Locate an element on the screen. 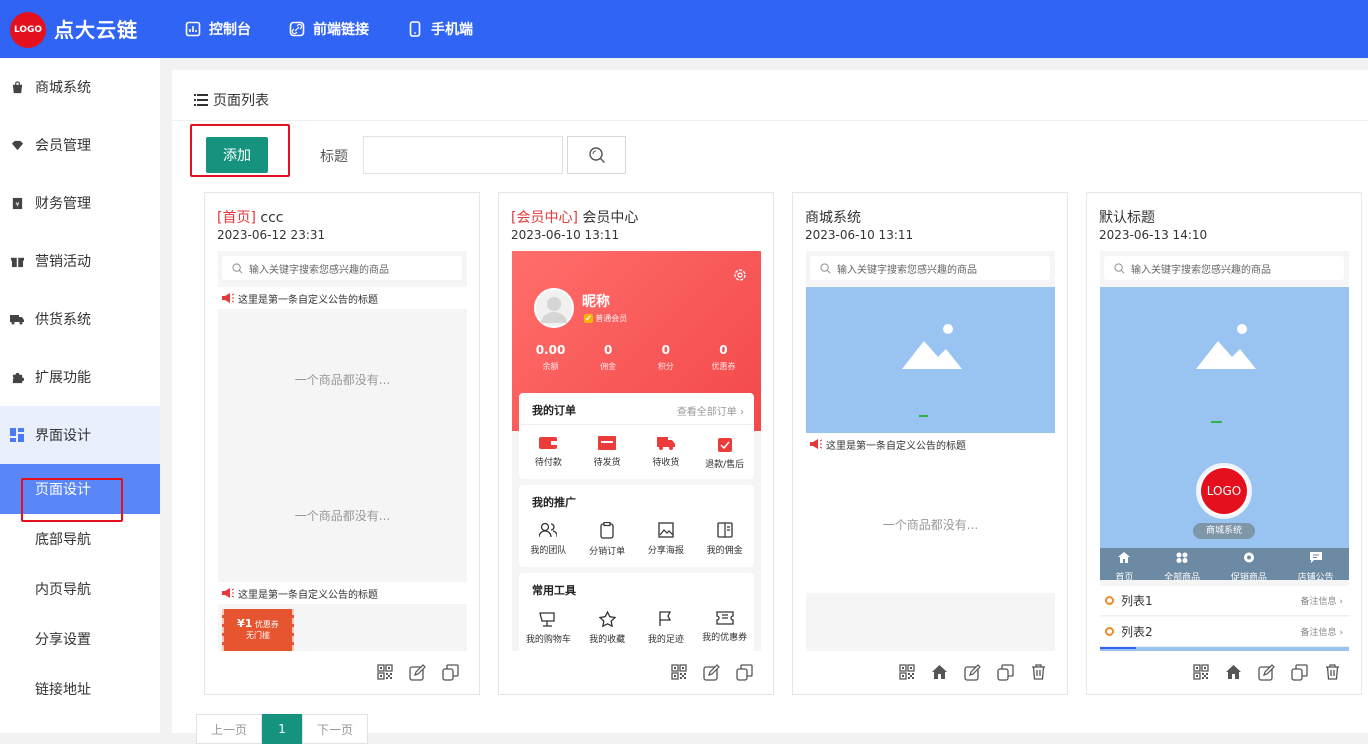 This screenshot has height=744, width=1368. shop-nav-promotions: 促销商品 is located at coordinates (1249, 565).